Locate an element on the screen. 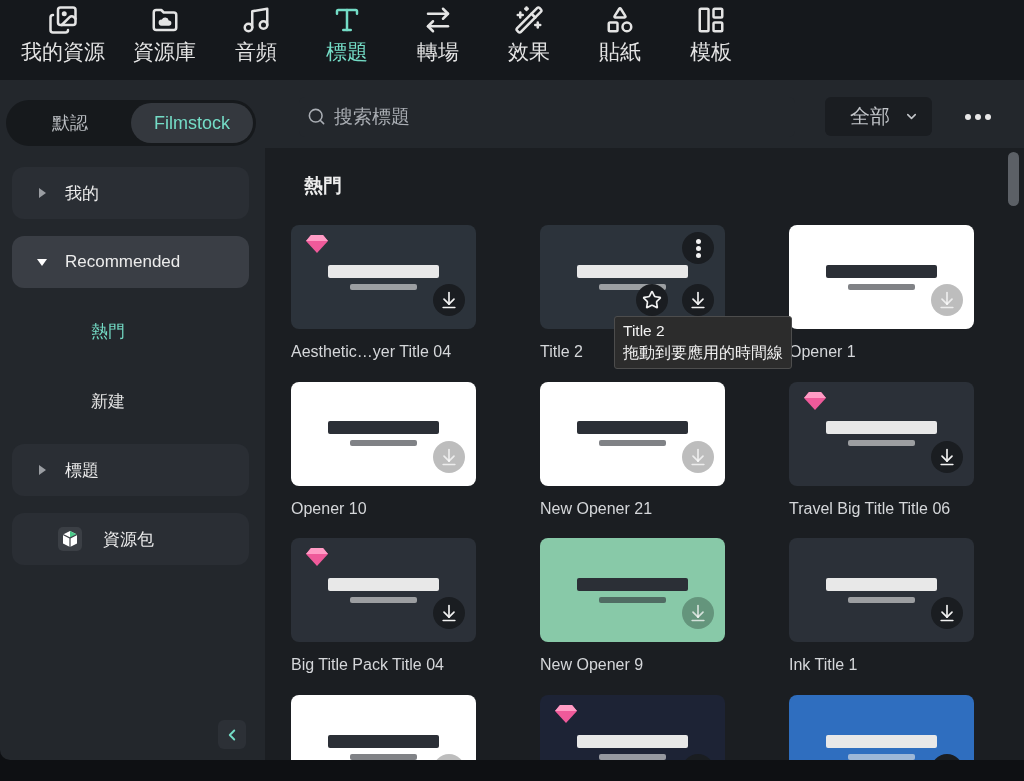  template-name: Ink Title 1 is located at coordinates (823, 665).